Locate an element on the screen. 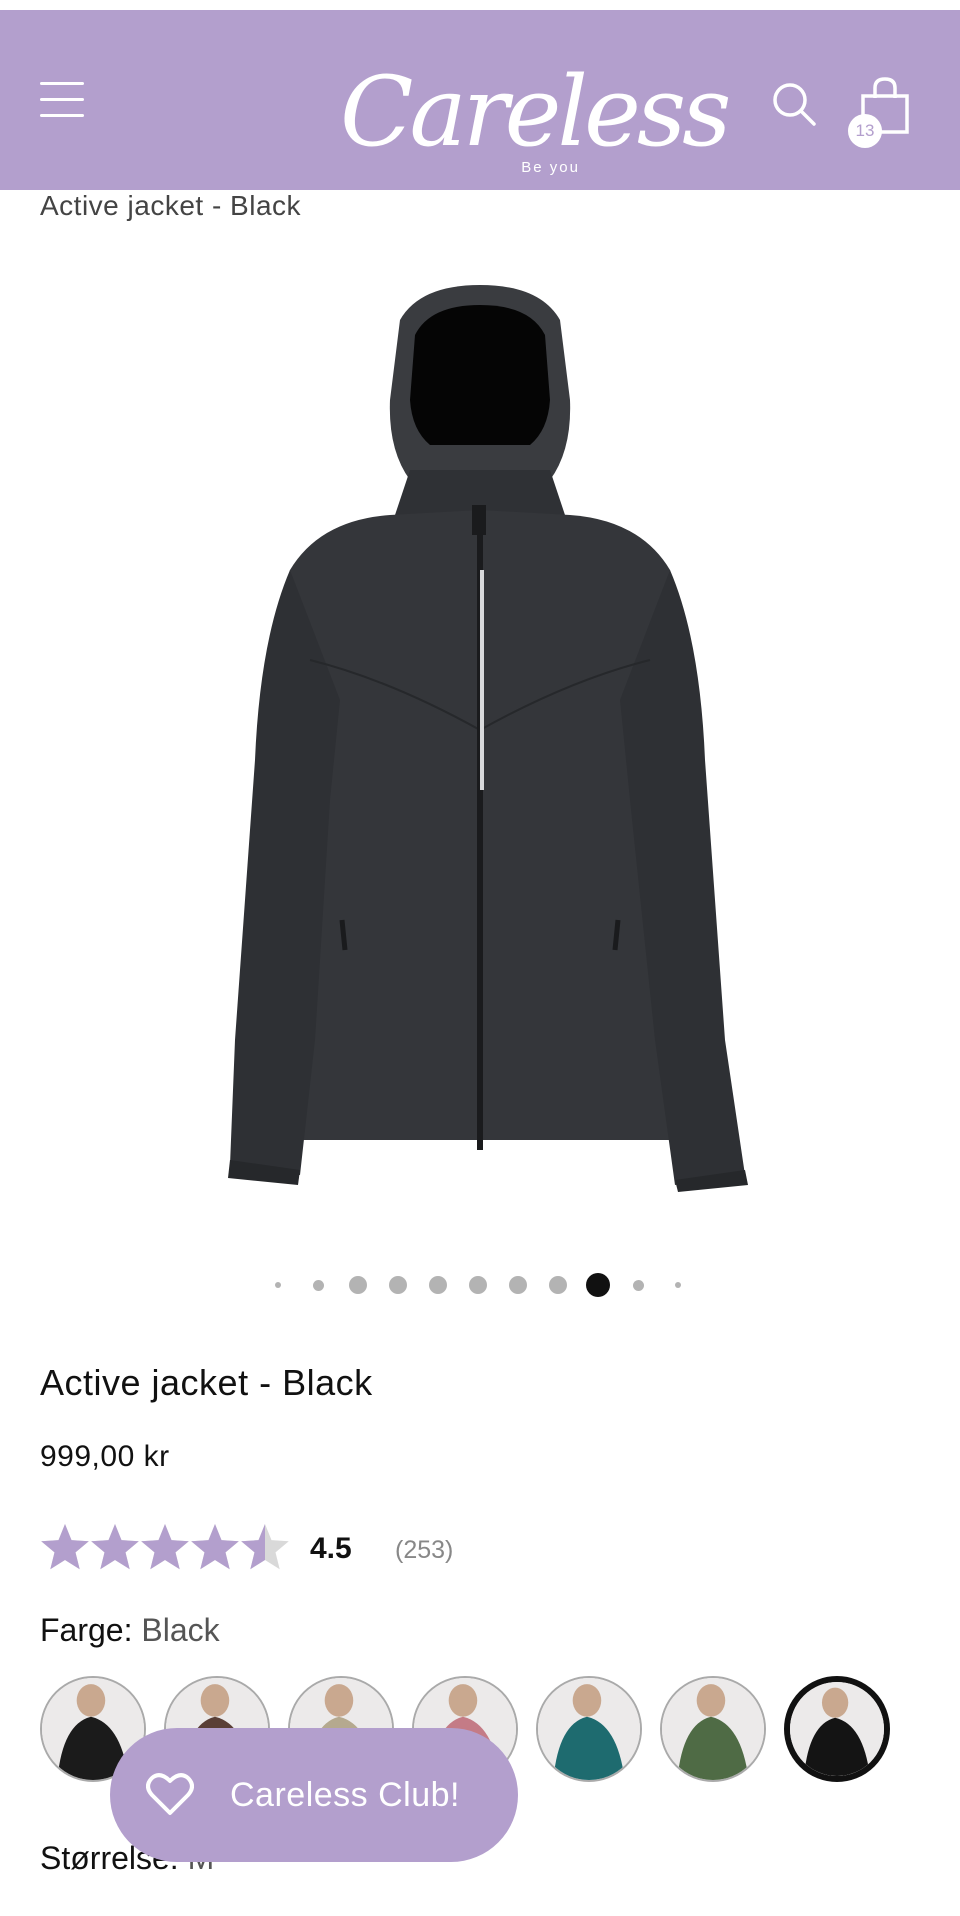  teal-swatch is located at coordinates (589, 1729).